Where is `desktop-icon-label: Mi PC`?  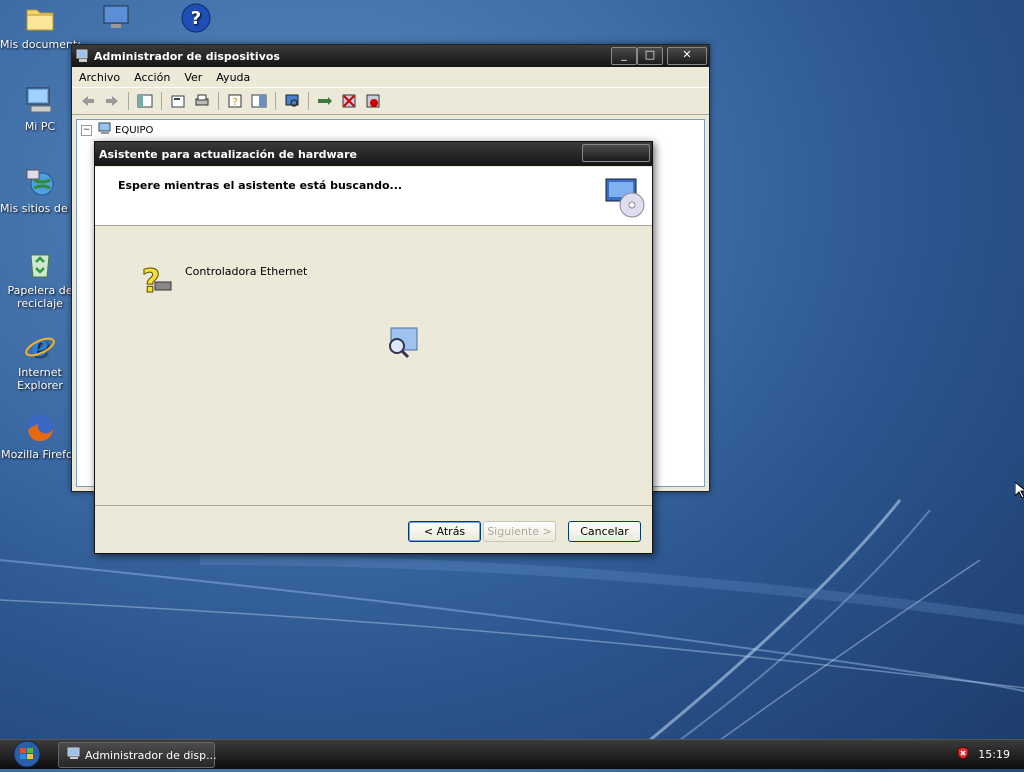 desktop-icon-label: Mi PC is located at coordinates (40, 126).